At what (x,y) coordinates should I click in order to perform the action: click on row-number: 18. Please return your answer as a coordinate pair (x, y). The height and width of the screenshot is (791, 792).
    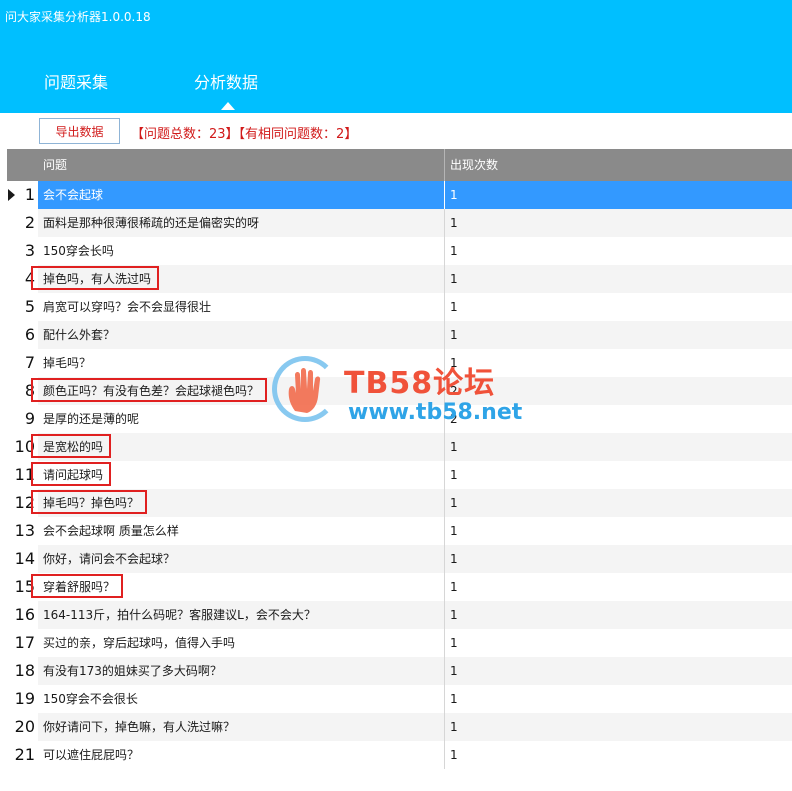
    Looking at the image, I should click on (24, 670).